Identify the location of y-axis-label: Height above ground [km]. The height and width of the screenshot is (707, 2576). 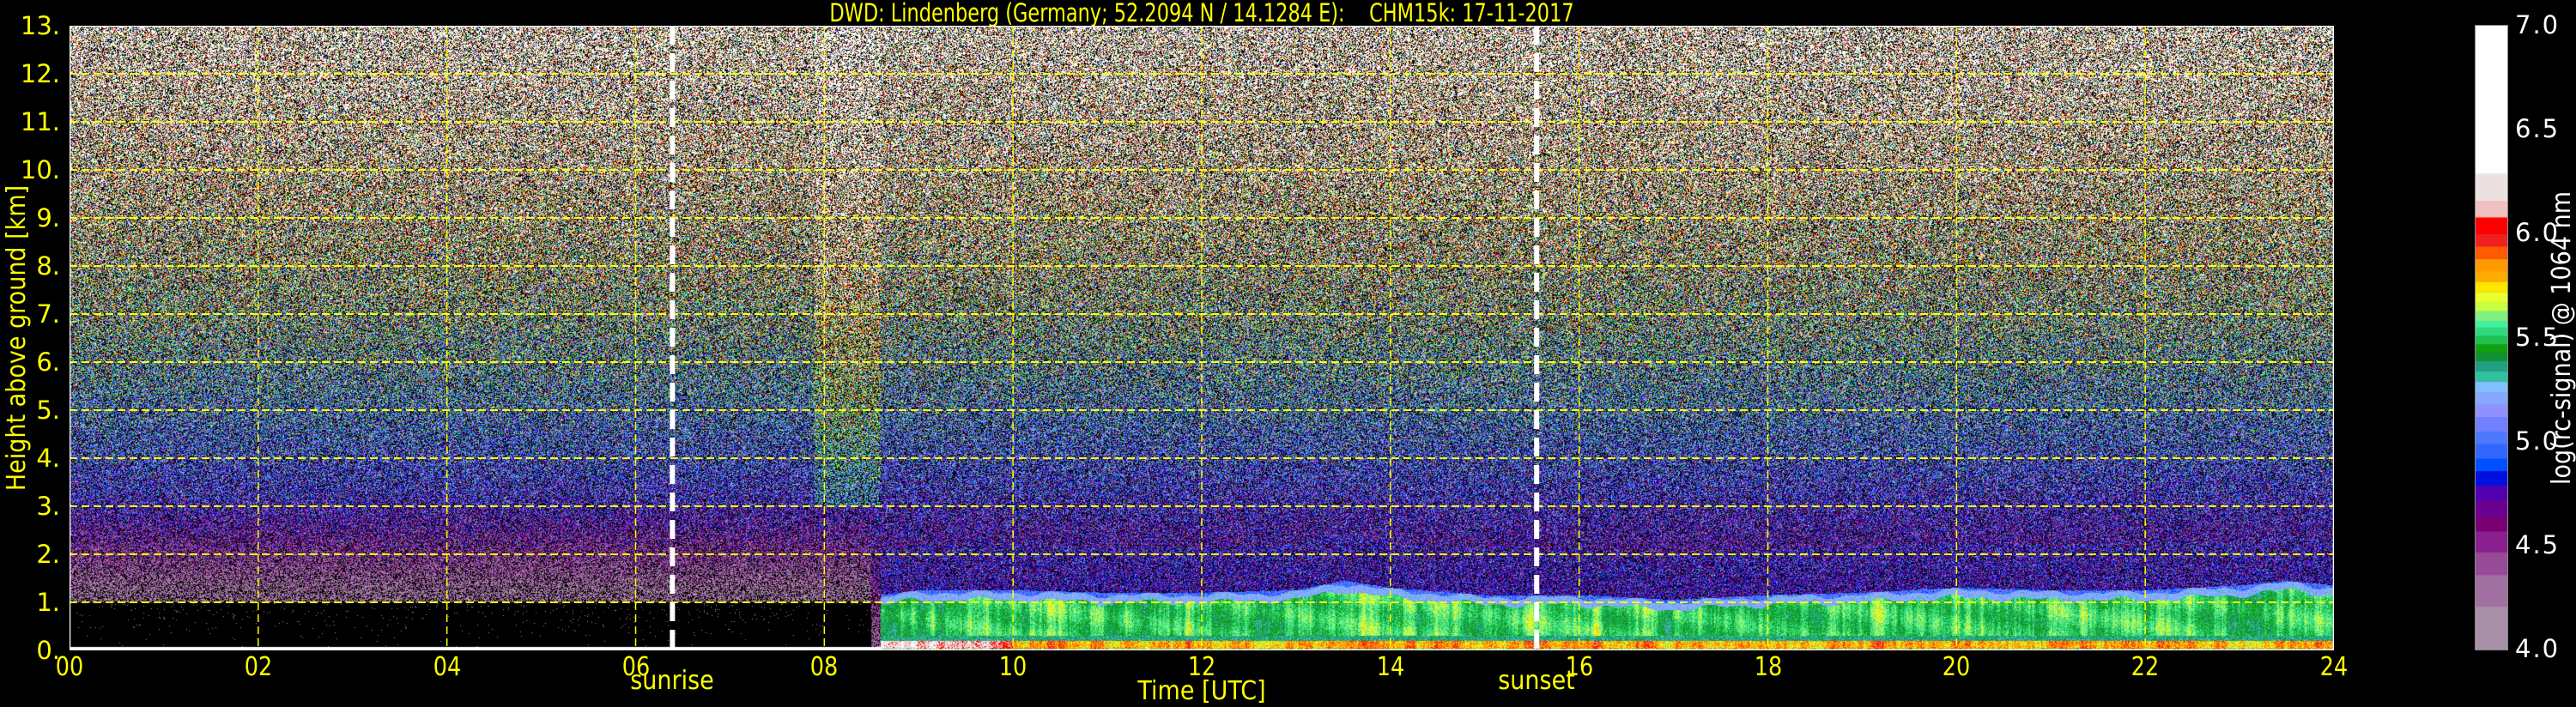
(17, 338).